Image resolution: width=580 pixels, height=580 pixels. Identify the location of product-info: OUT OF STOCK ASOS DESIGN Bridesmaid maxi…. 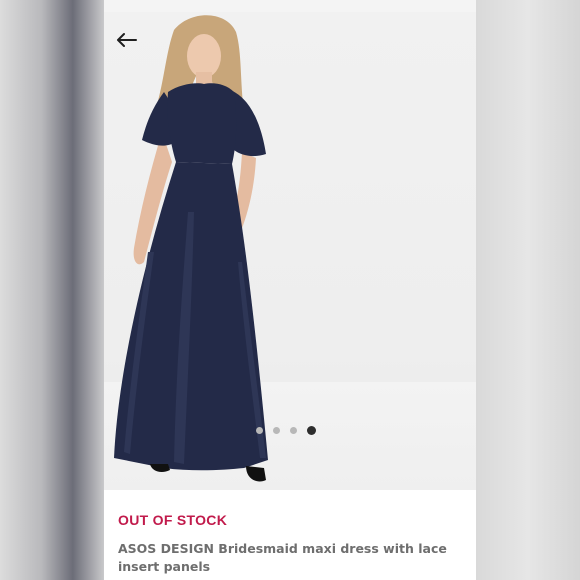
(290, 535).